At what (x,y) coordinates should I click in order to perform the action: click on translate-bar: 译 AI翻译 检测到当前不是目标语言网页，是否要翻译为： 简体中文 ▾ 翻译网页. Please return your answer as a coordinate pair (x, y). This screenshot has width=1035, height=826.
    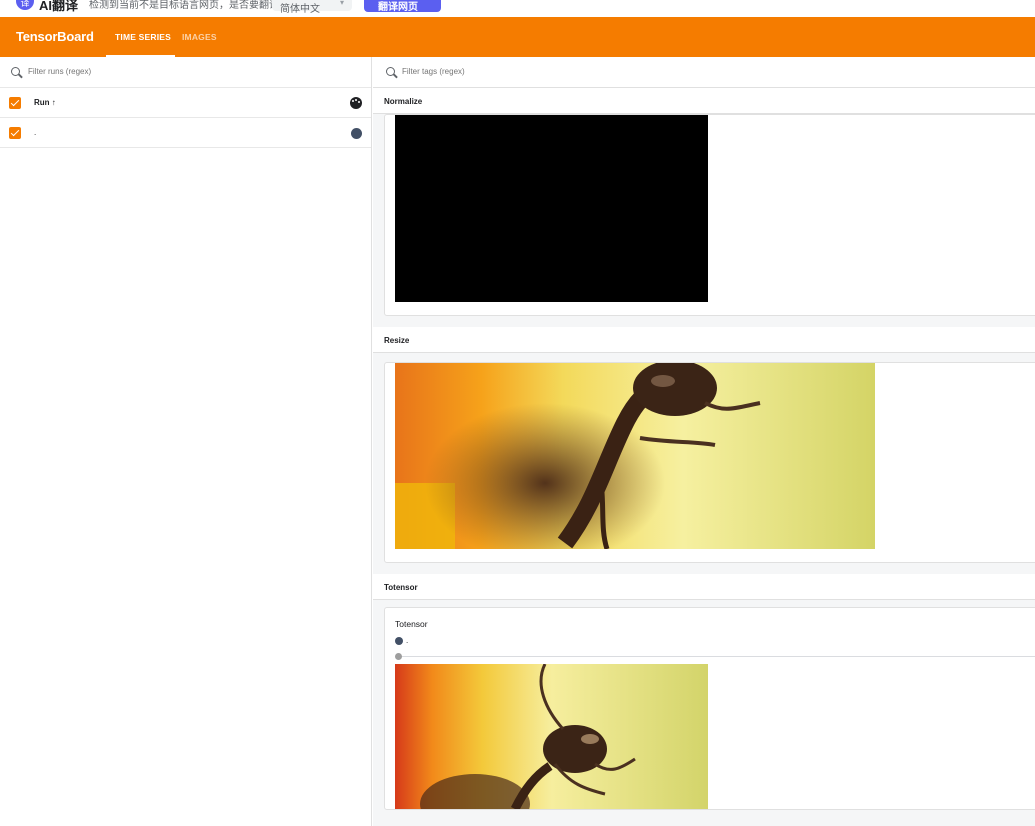
    Looking at the image, I should click on (517, 8).